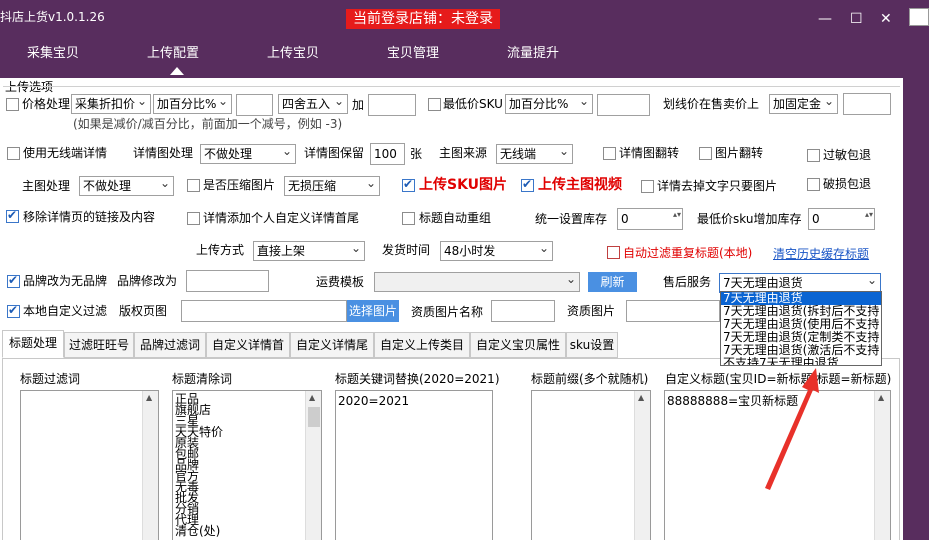  I want to click on tab-custom-detail-tail: 自定义详情尾, so click(332, 345).